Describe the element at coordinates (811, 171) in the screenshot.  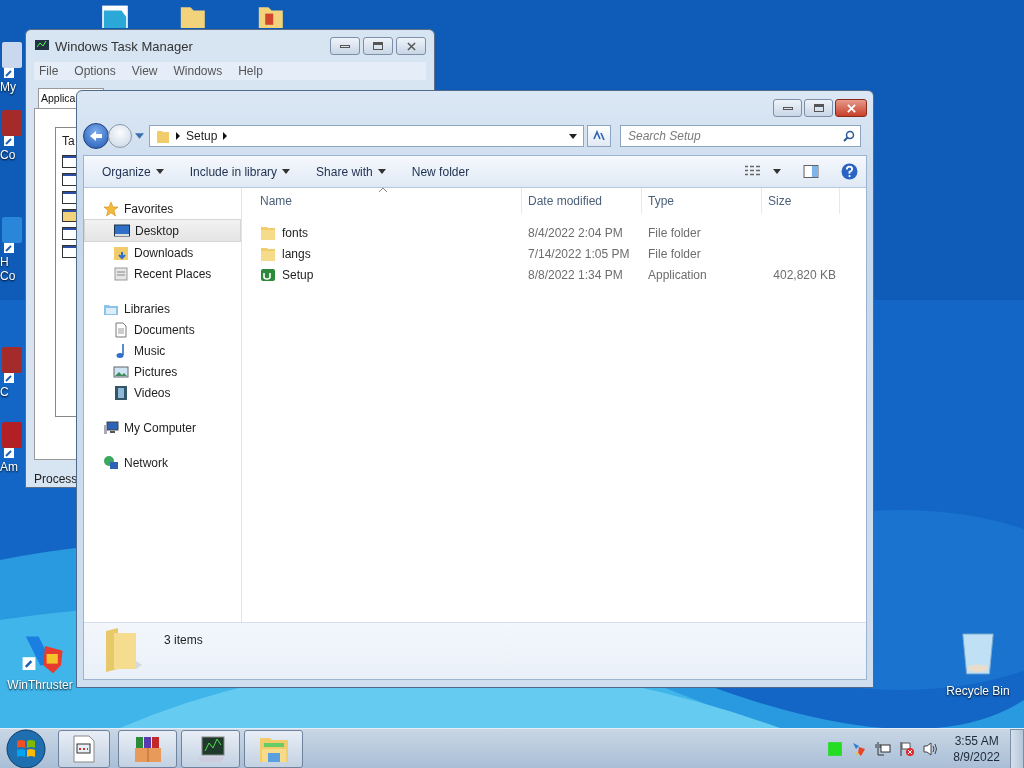
I see `preview-pane-icon` at that location.